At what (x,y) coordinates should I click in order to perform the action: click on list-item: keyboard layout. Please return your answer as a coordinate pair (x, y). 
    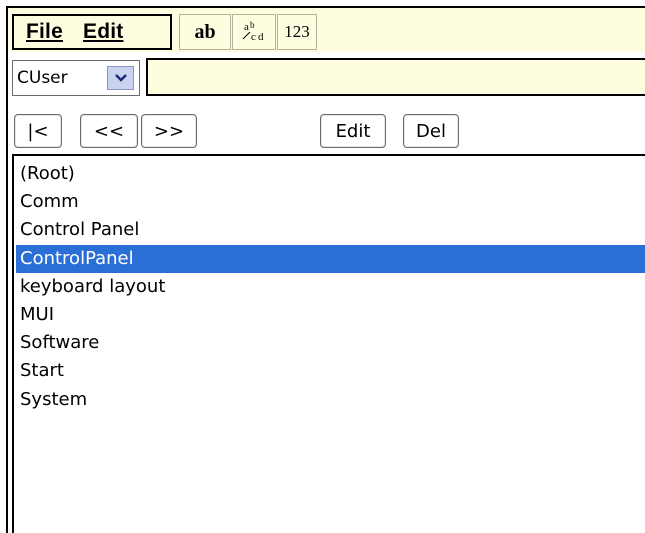
    Looking at the image, I should click on (330, 287).